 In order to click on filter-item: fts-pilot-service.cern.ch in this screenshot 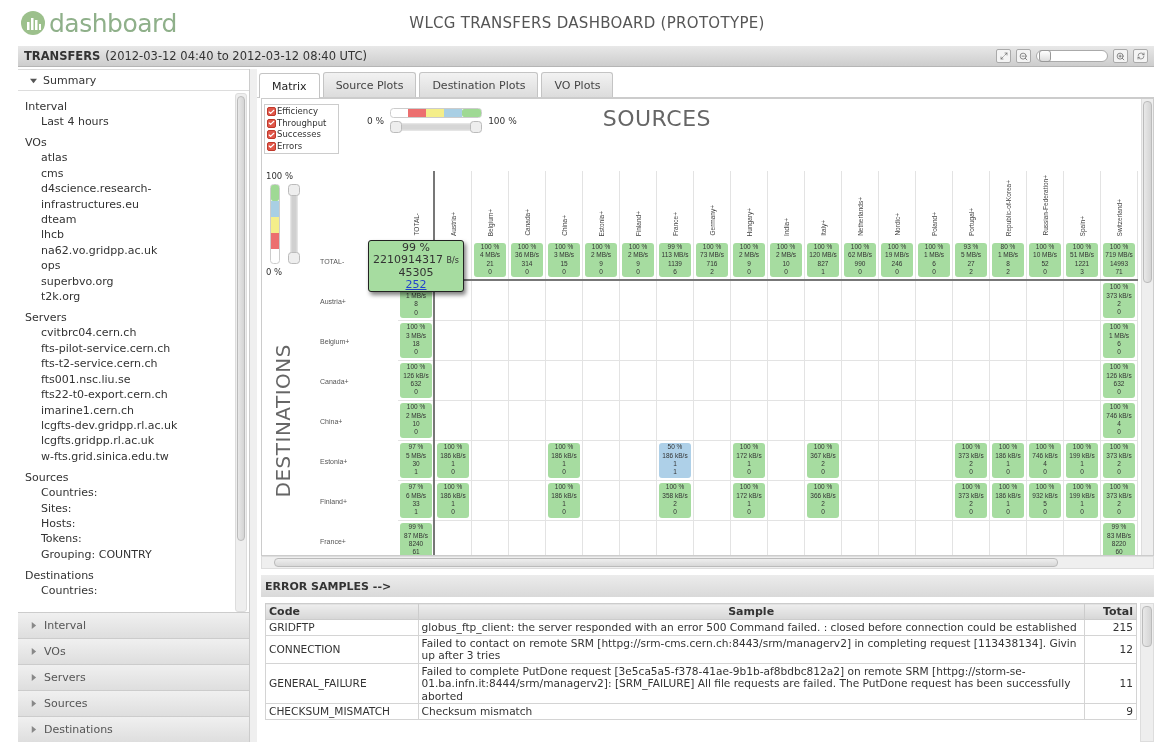, I will do `click(126, 348)`.